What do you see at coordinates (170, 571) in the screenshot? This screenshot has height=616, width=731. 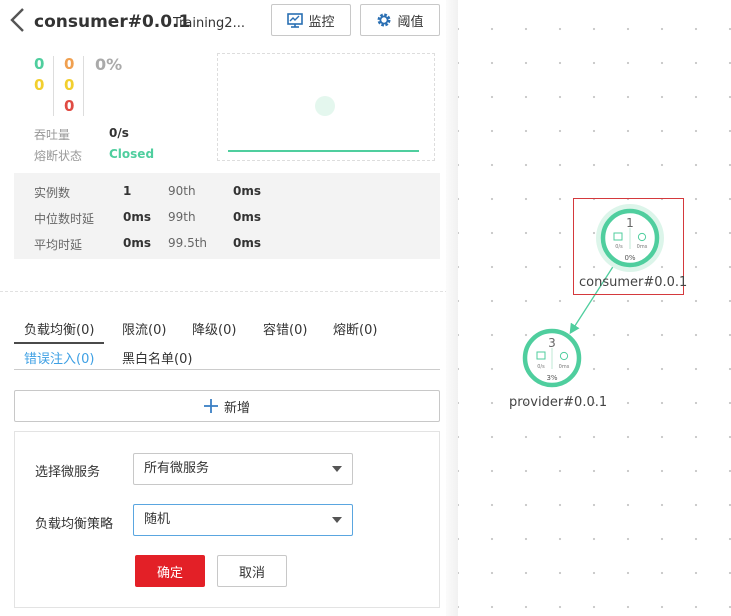 I see `confirm-button: 确定` at bounding box center [170, 571].